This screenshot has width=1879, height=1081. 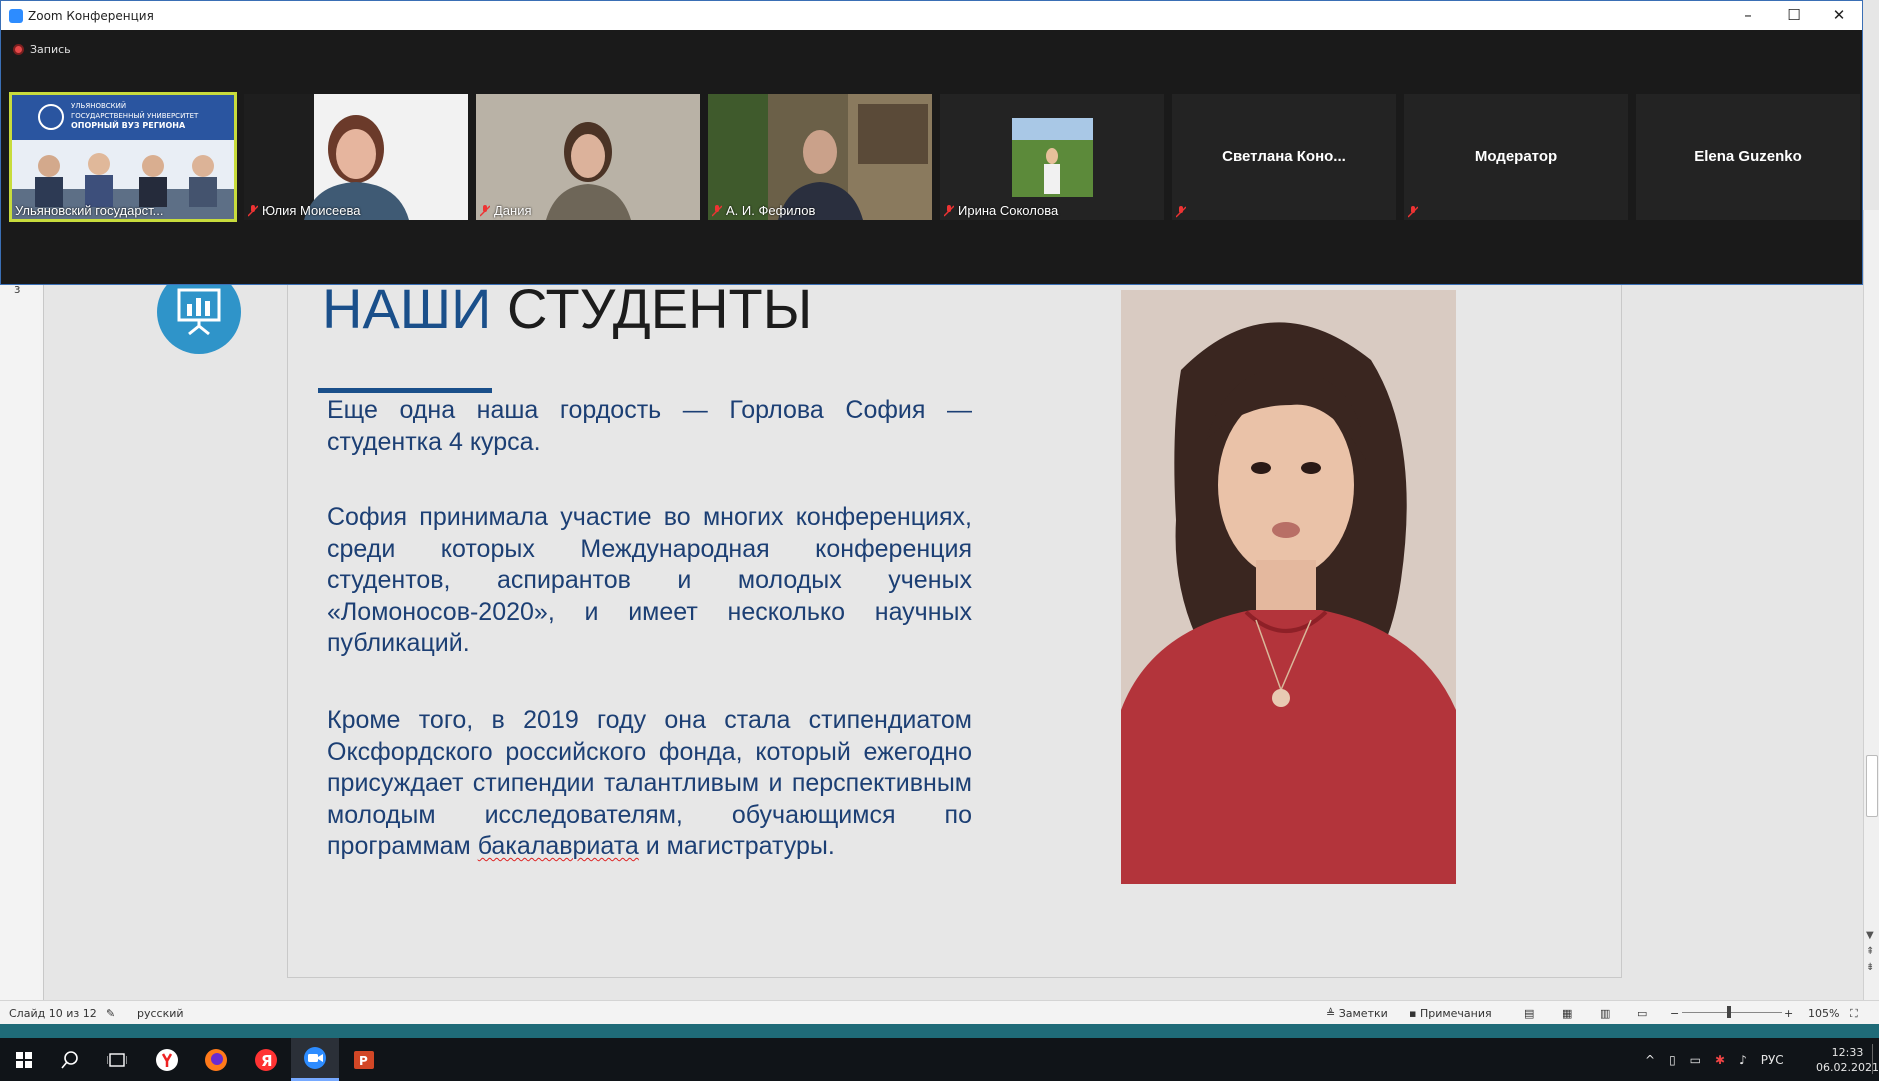 I want to click on zoom-slider-thumb, so click(x=1729, y=1012).